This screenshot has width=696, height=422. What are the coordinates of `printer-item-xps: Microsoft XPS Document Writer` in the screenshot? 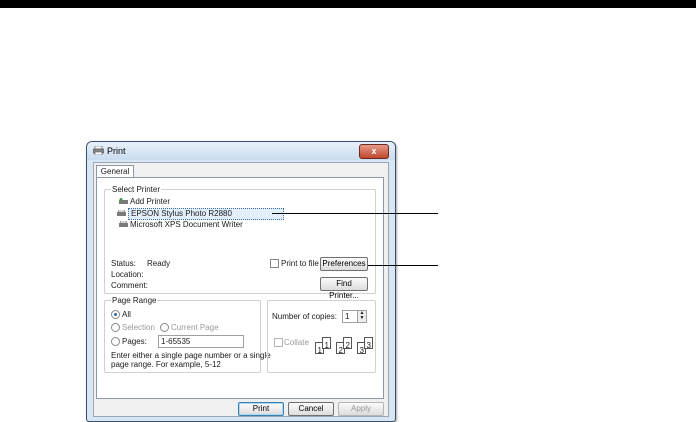 It's located at (181, 225).